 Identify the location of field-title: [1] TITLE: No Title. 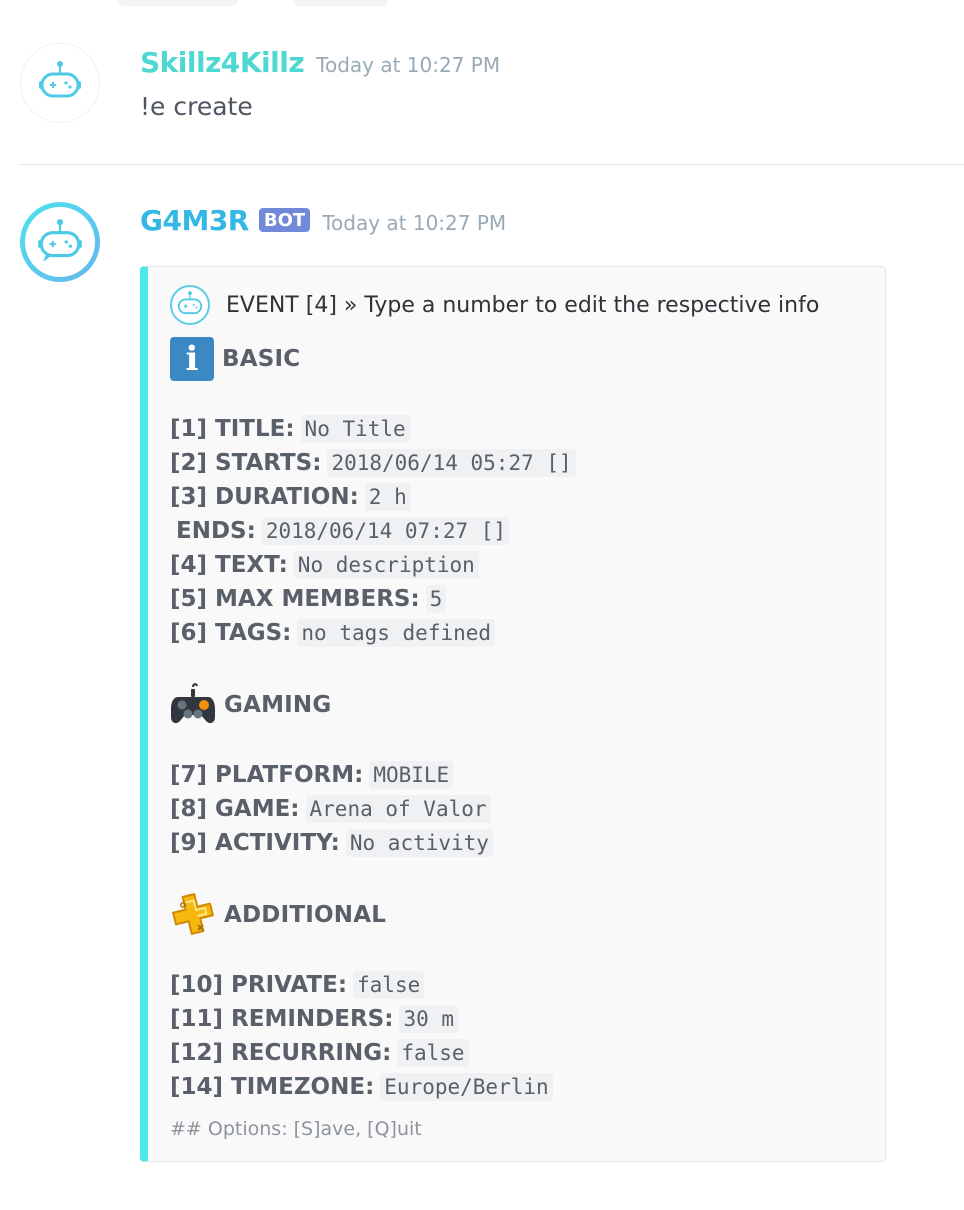
(290, 429).